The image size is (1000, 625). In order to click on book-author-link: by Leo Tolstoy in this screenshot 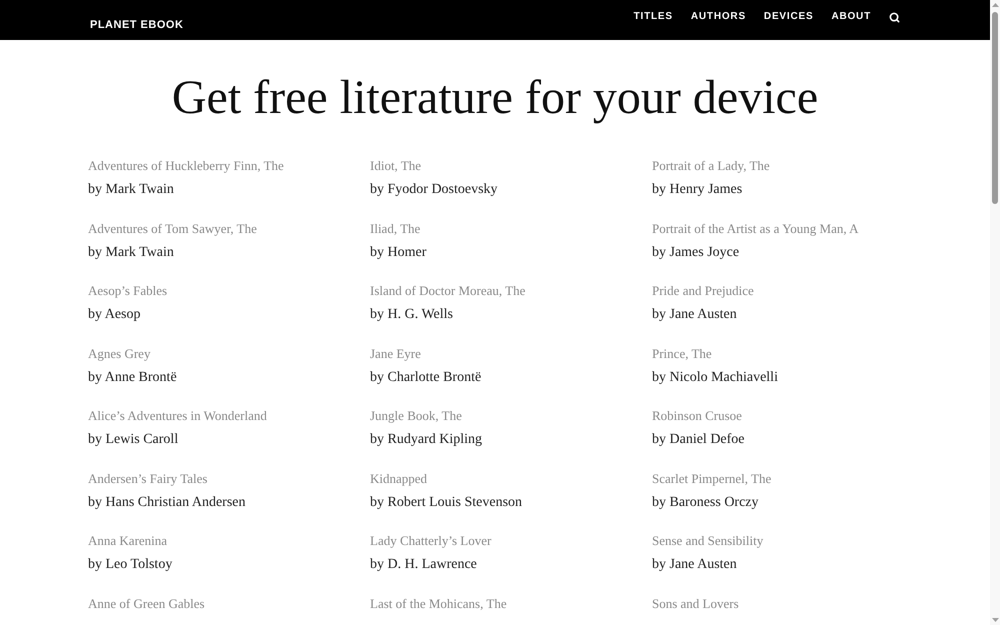, I will do `click(130, 565)`.